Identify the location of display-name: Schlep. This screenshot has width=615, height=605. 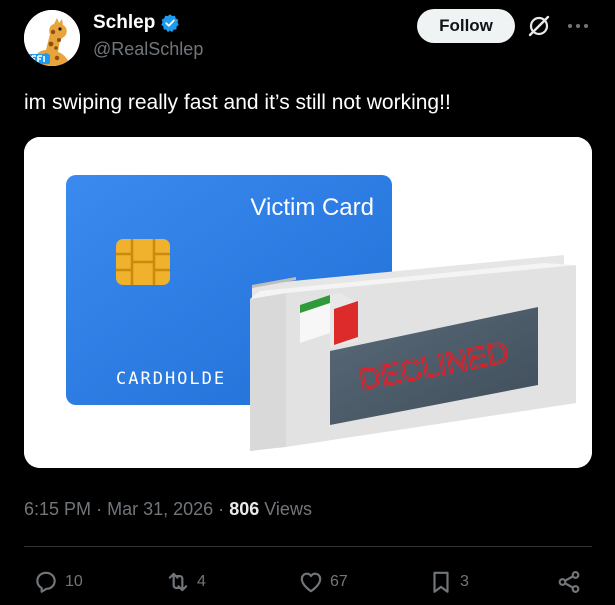
(124, 23).